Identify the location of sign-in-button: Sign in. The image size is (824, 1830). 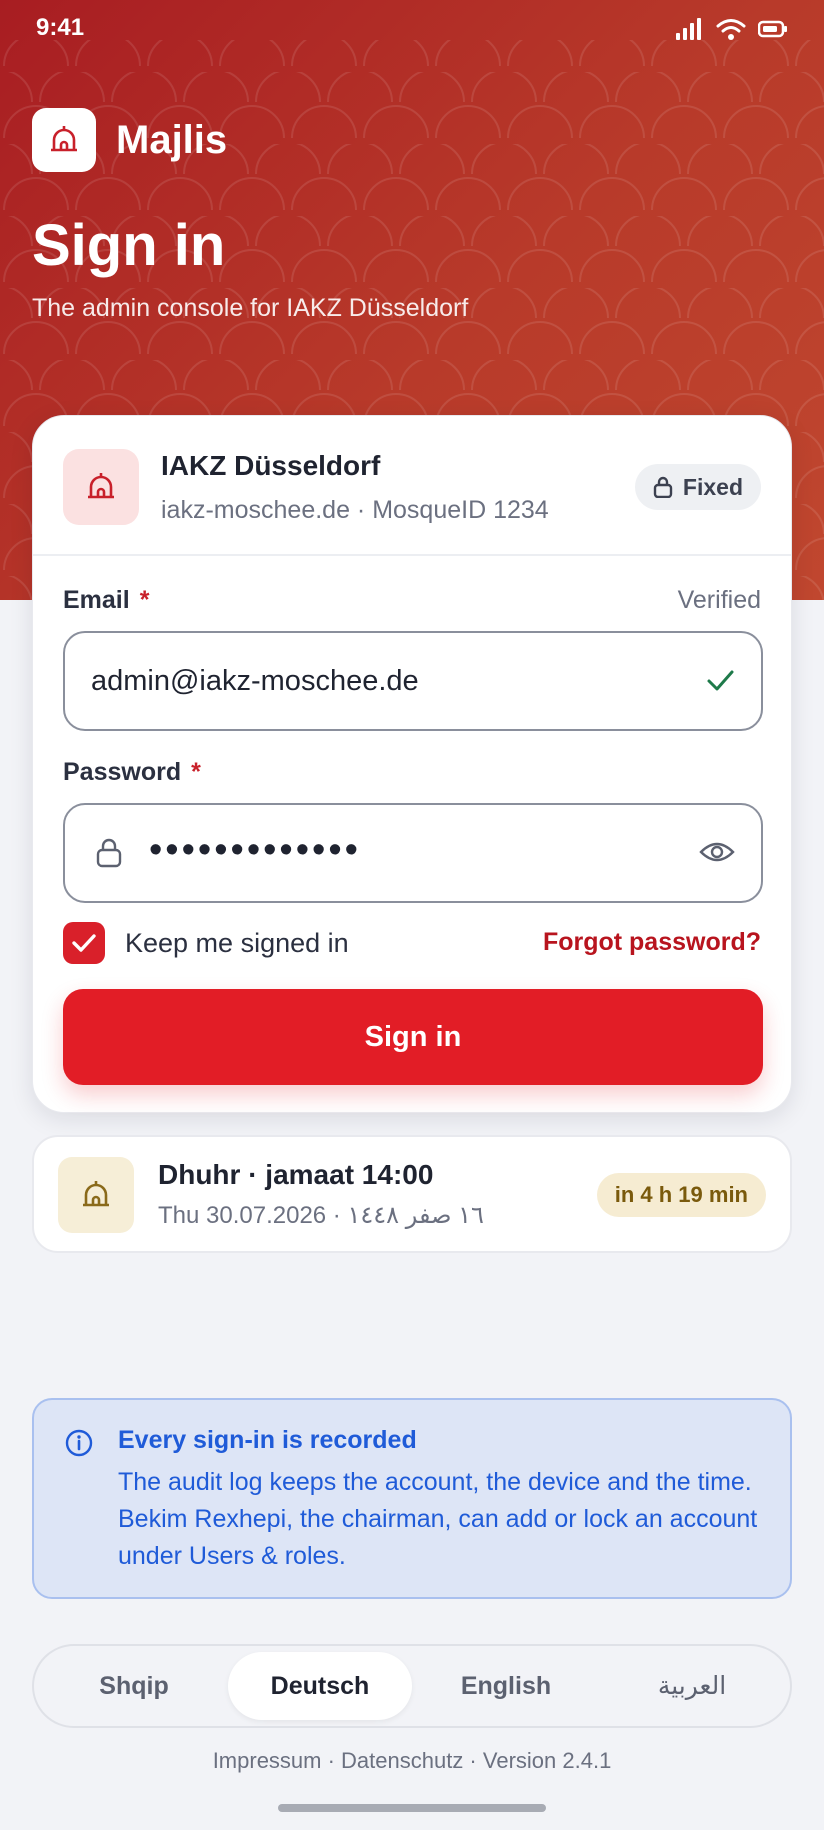
(413, 1037).